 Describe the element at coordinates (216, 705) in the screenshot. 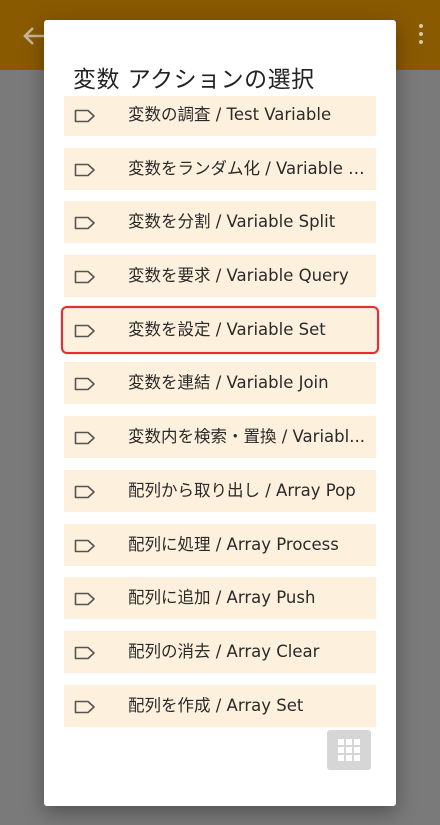

I see `action-item-label: 配列を作成 / Array Set` at that location.